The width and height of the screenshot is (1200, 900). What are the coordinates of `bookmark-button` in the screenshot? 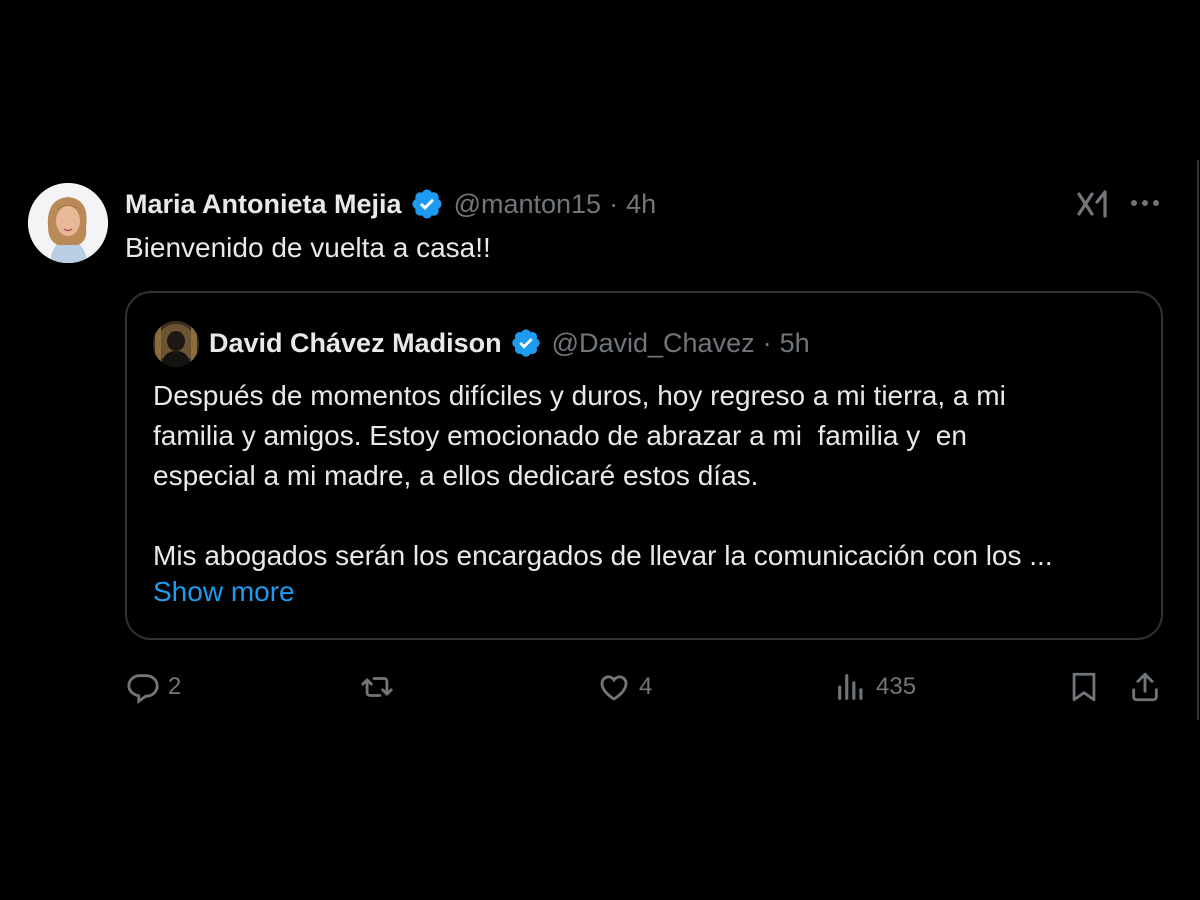 It's located at (1084, 687).